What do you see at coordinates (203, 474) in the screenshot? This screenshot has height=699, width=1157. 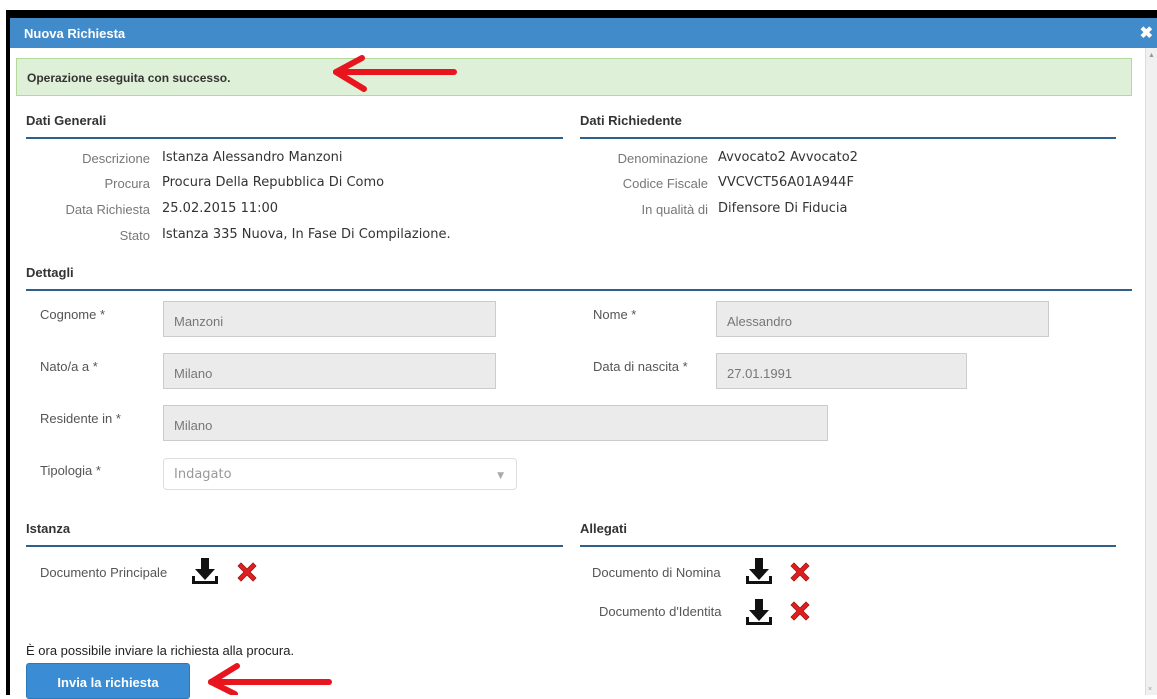 I see `tipologia-selected-value: Indagato` at bounding box center [203, 474].